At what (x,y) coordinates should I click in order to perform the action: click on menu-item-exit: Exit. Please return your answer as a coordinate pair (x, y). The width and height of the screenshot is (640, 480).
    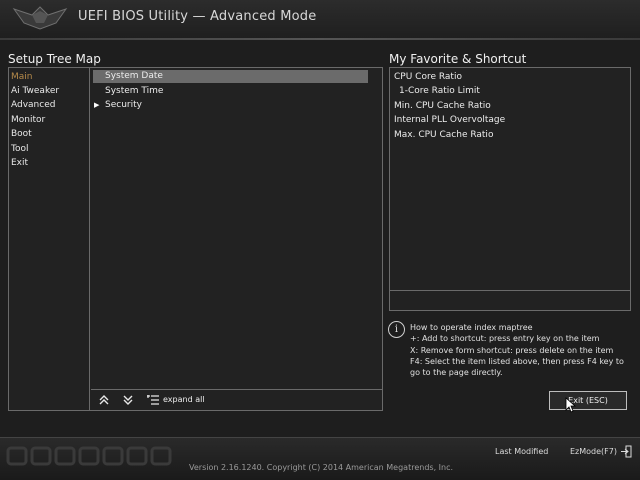
    Looking at the image, I should click on (19, 163).